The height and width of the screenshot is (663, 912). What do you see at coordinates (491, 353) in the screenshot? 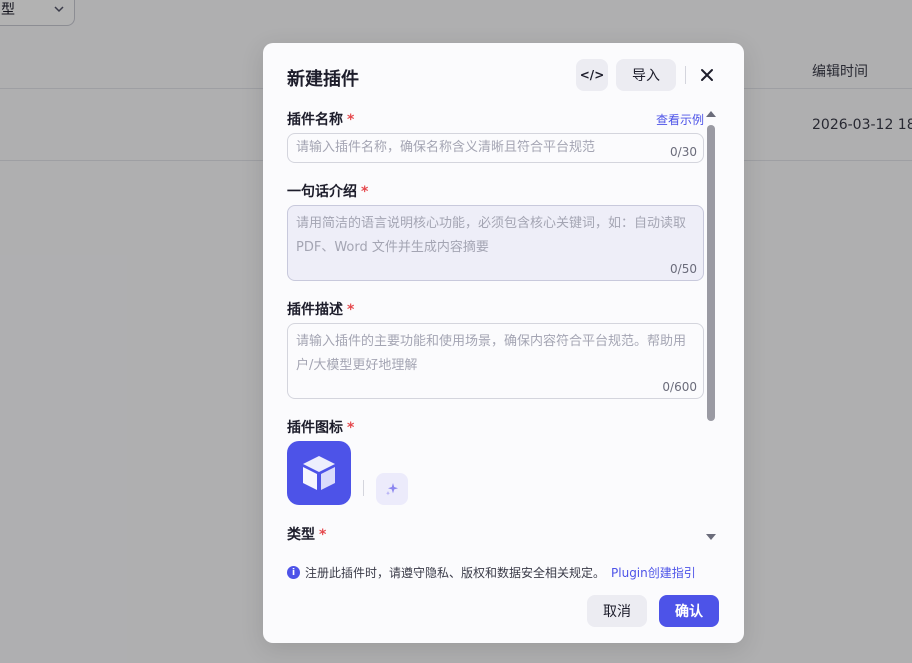
I see `description-placeholder: 请输入插件的主要功能和使用场景，确保内容符合平台规范。帮助用户/大模型更好地理解` at bounding box center [491, 353].